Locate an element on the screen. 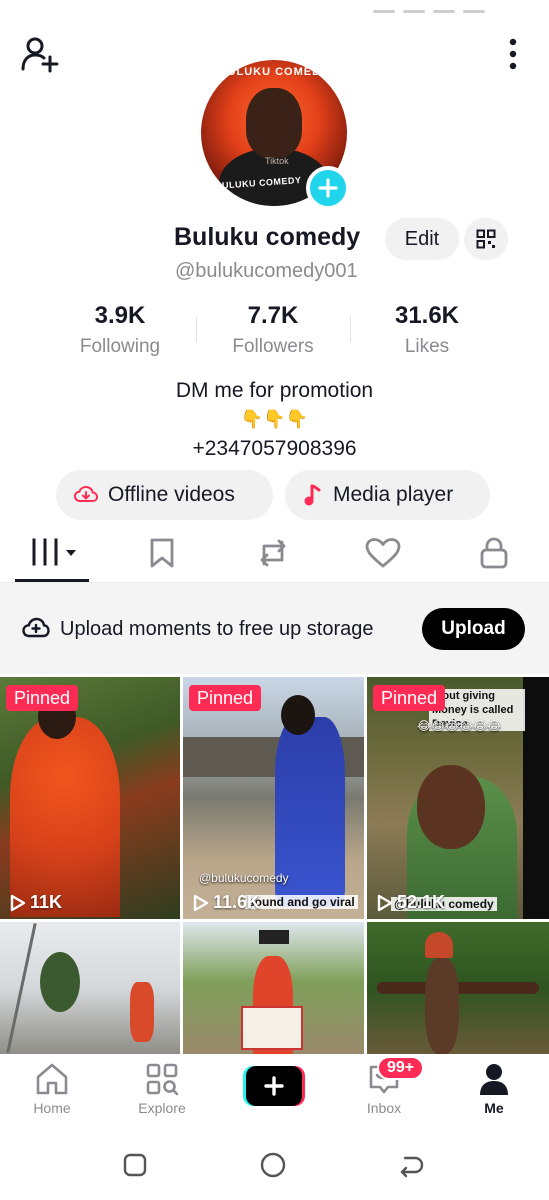  video-overlay-caption: sound and go viral is located at coordinates (301, 902).